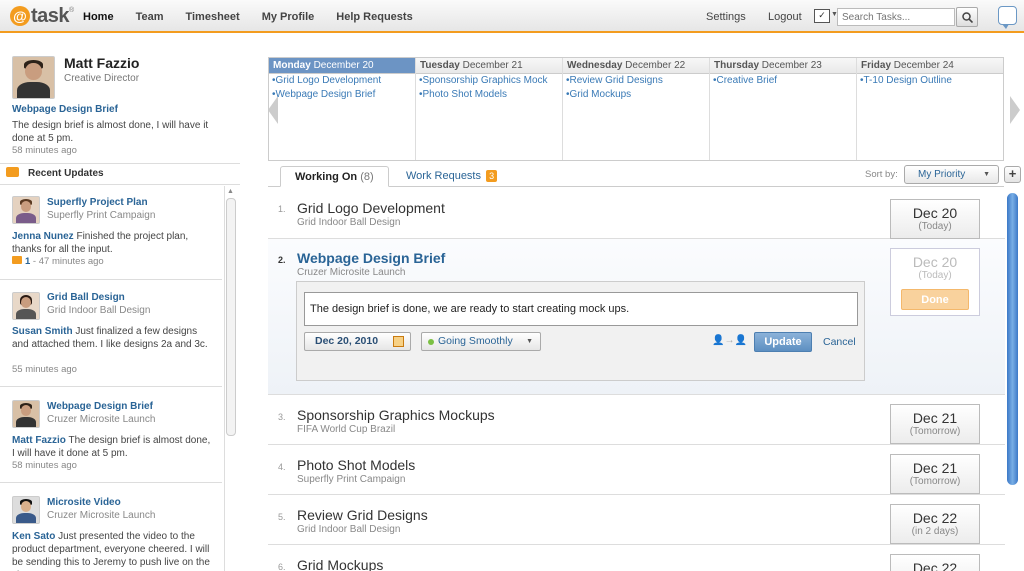 The image size is (1024, 571). I want to click on update-button: Update, so click(783, 342).